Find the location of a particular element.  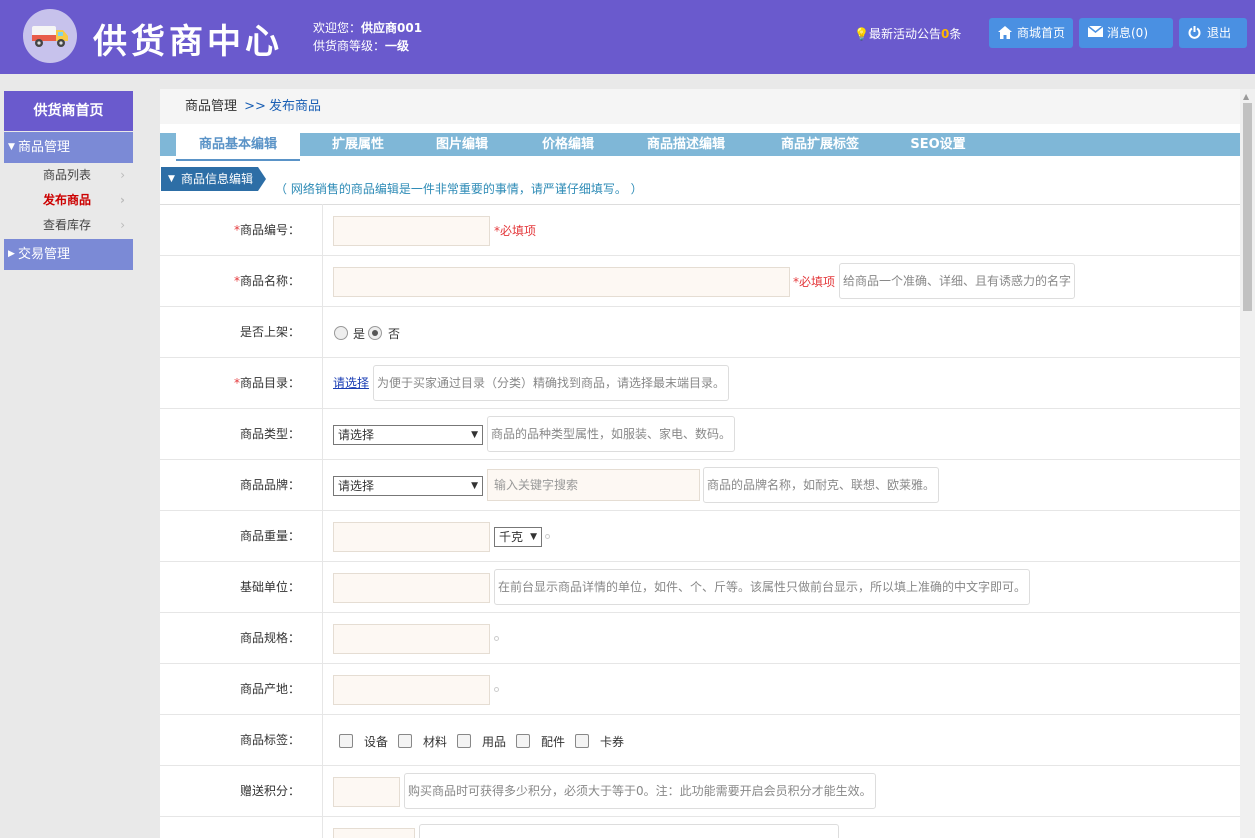

sidebar: 供货商首页 ▼ 商品管理 商品列表 › 发布商品 › 查看库存 › ▶ 交易管理 is located at coordinates (68, 180).